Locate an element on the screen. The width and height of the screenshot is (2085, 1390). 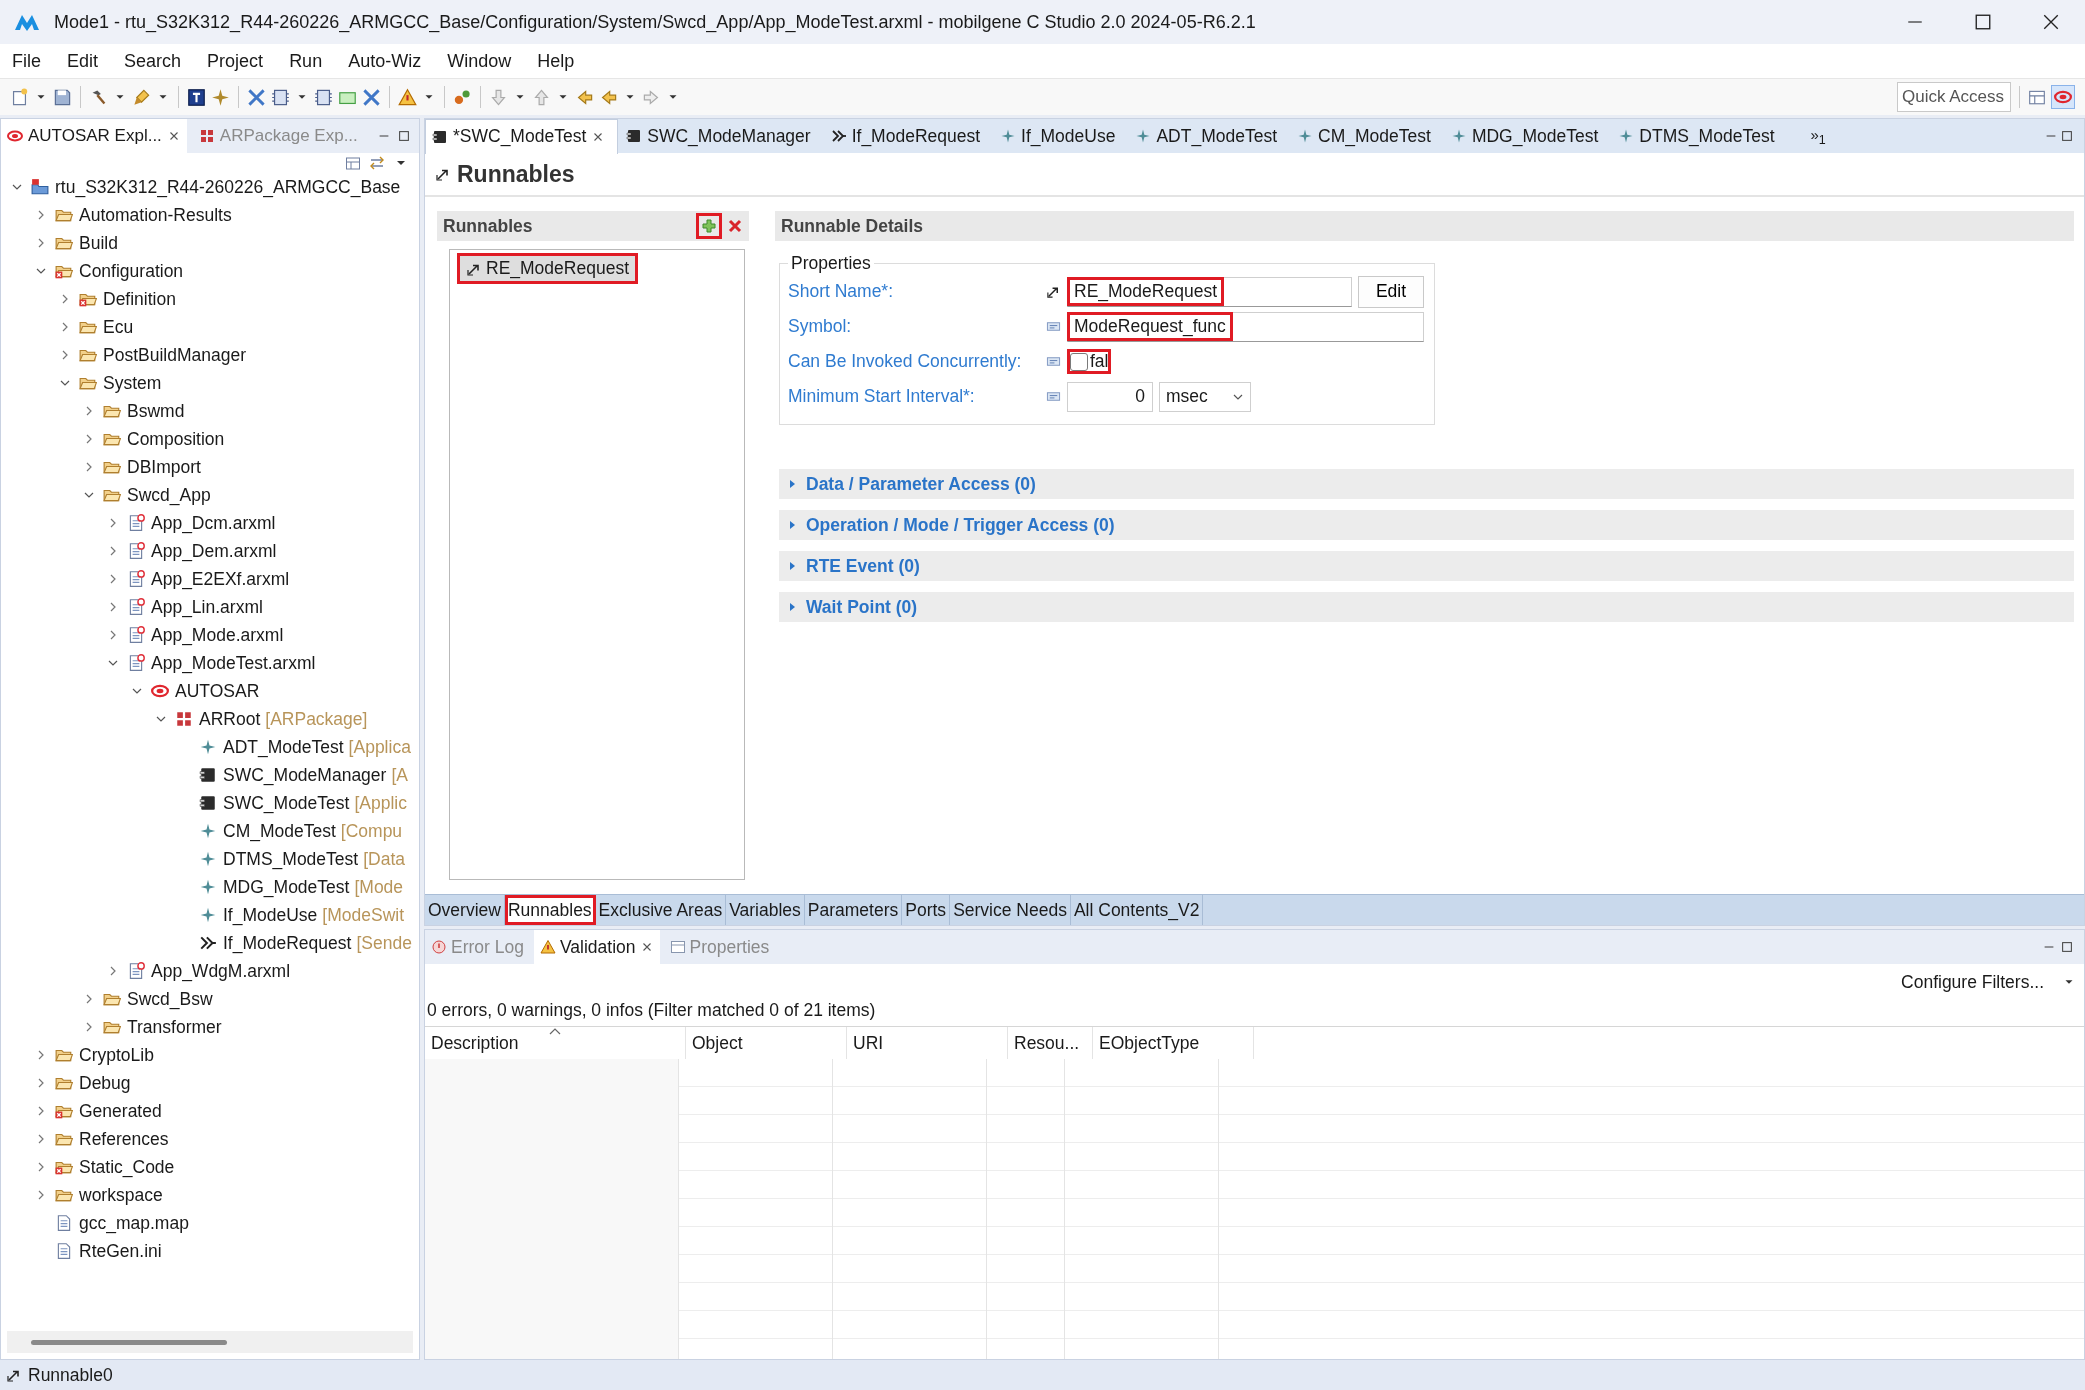
tree-item: App_Dem.arxml is located at coordinates (214, 551).